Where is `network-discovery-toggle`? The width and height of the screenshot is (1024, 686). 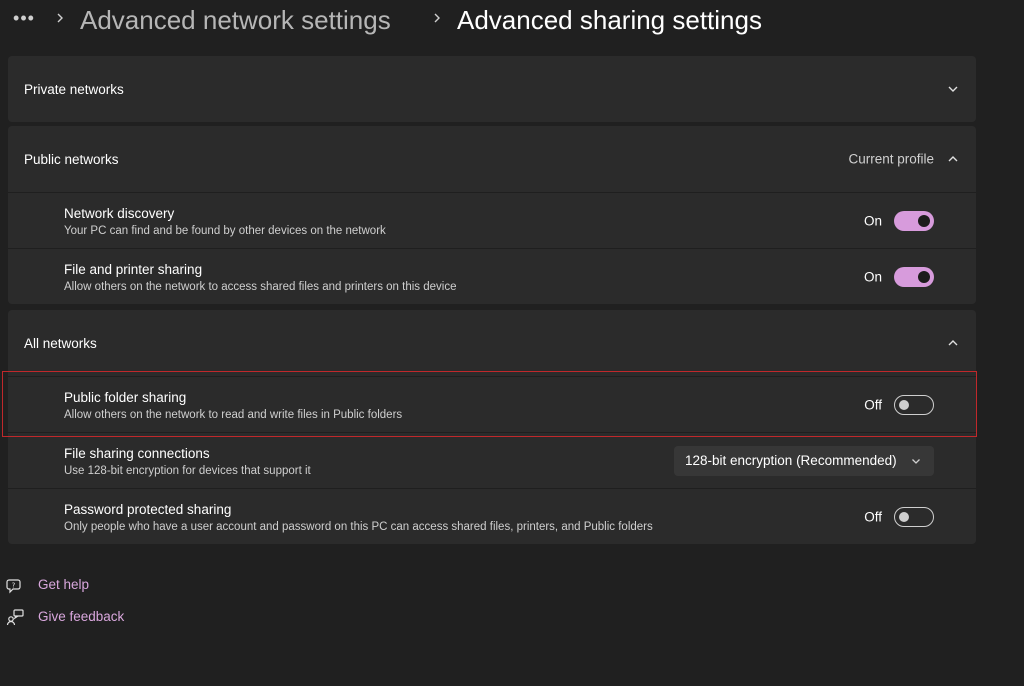
network-discovery-toggle is located at coordinates (914, 220).